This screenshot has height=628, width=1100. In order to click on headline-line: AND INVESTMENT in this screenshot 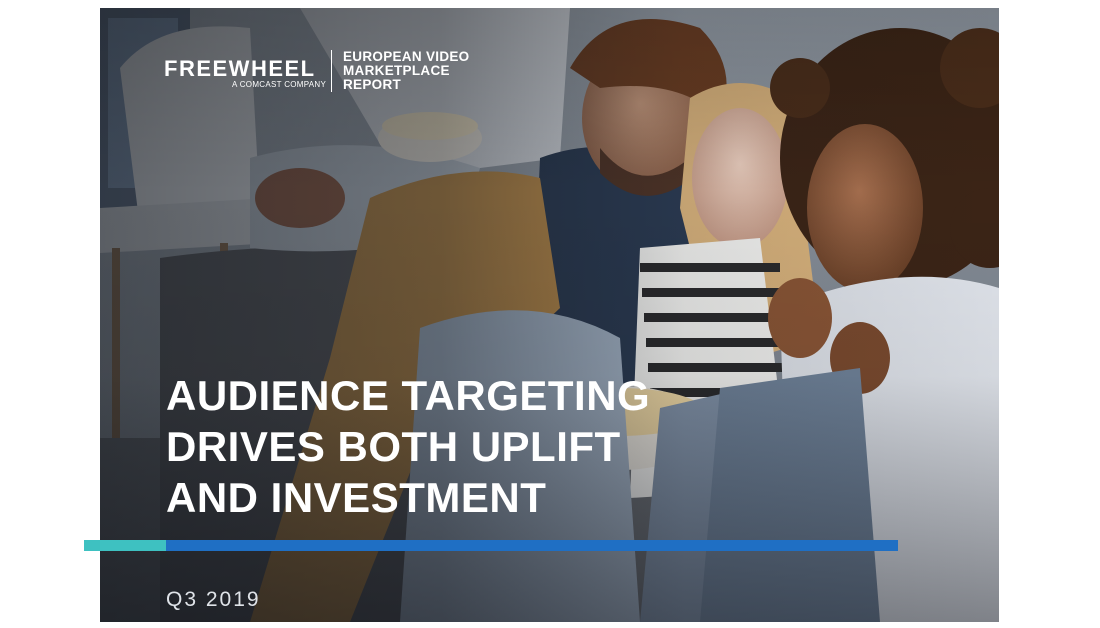, I will do `click(356, 497)`.